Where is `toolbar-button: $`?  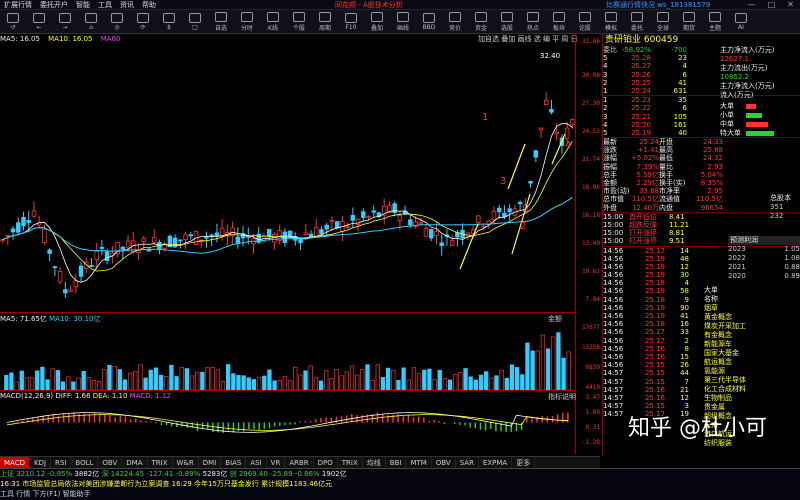
toolbar-button: $ is located at coordinates (169, 22).